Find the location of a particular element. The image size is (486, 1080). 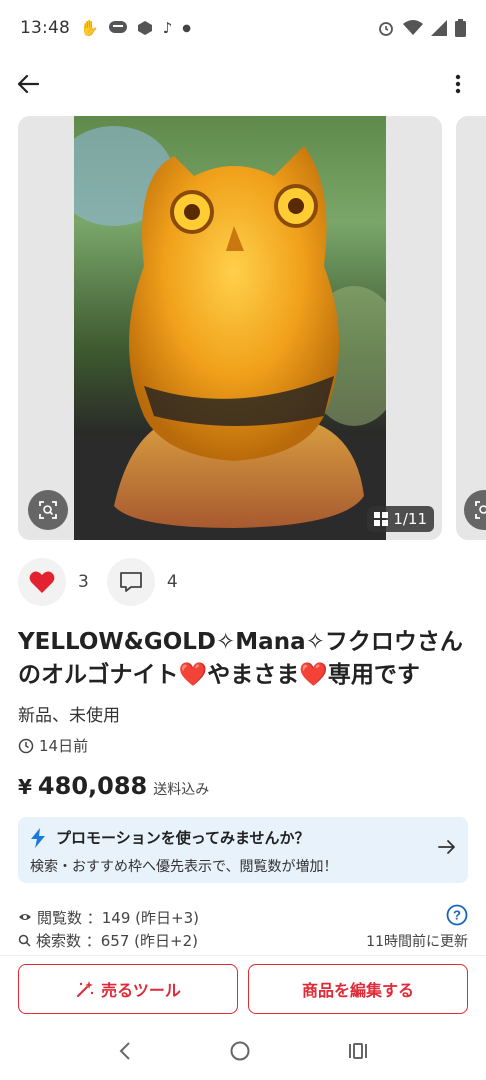

status-time: 13:48 is located at coordinates (45, 28).